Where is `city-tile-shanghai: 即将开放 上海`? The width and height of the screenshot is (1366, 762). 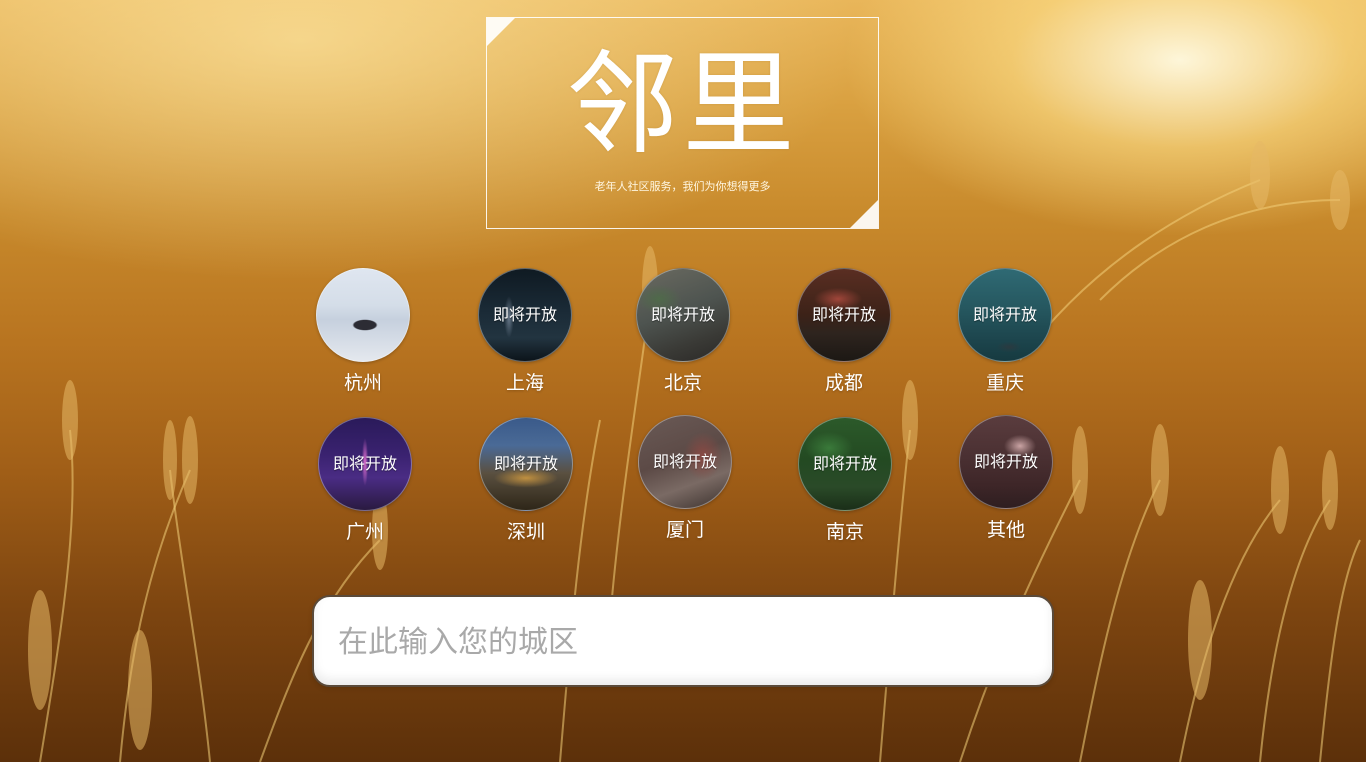 city-tile-shanghai: 即将开放 上海 is located at coordinates (525, 331).